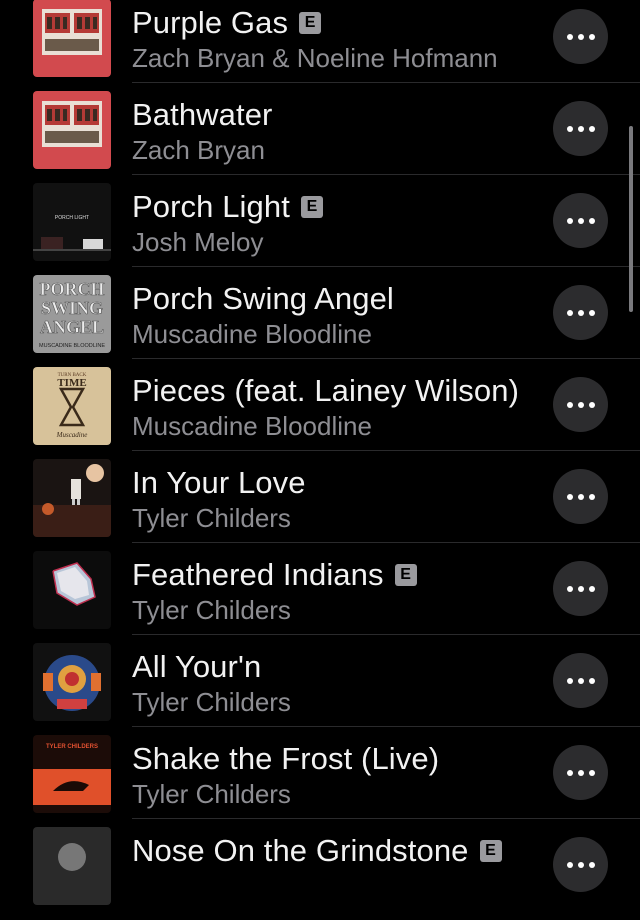 This screenshot has width=640, height=920. I want to click on scrollbar, so click(631, 219).